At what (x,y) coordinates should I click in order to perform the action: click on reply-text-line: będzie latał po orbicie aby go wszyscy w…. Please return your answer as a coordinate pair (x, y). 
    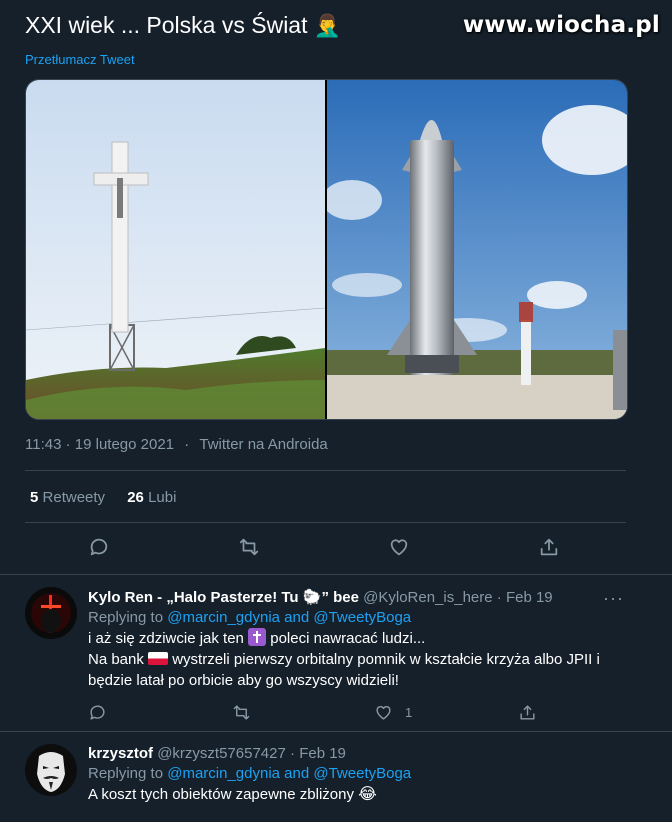
    Looking at the image, I should click on (243, 680).